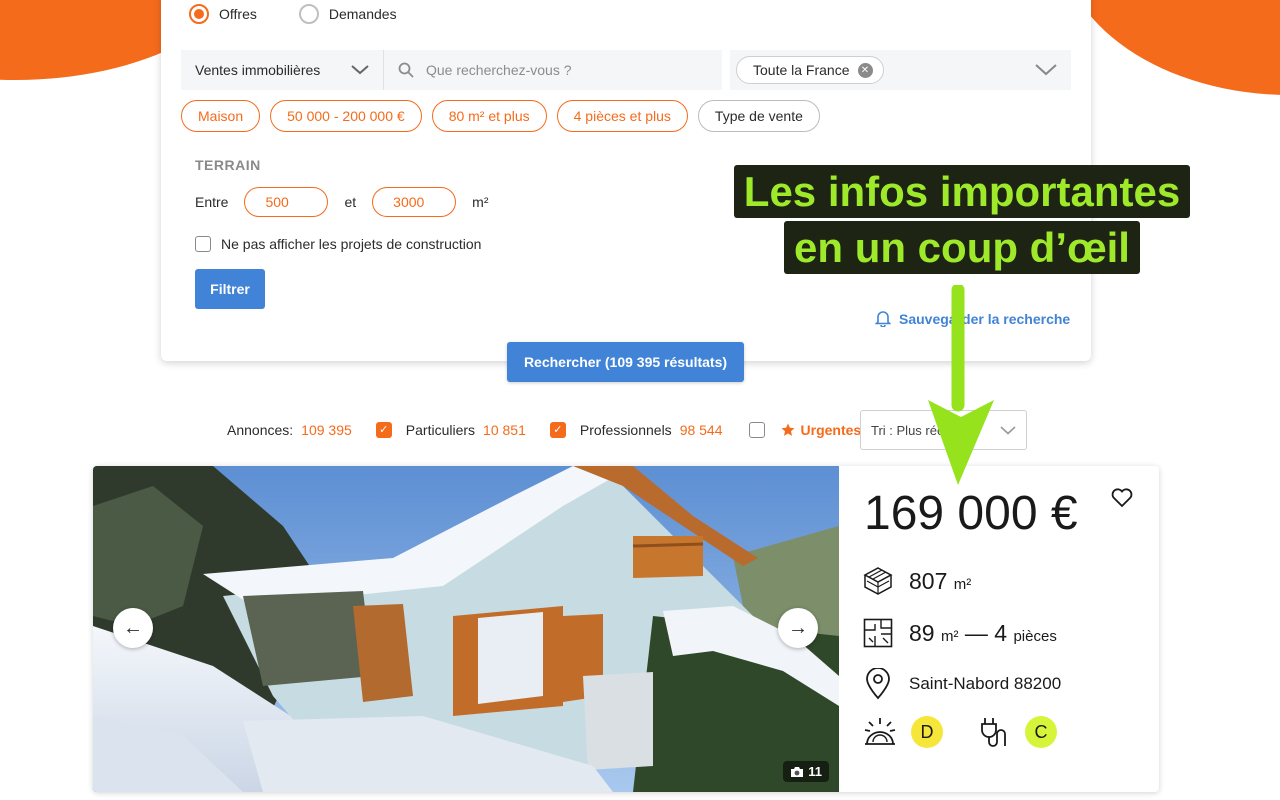 The height and width of the screenshot is (800, 1280). What do you see at coordinates (499, 70) in the screenshot?
I see `search-placeholder: Que recherchez-vous ?` at bounding box center [499, 70].